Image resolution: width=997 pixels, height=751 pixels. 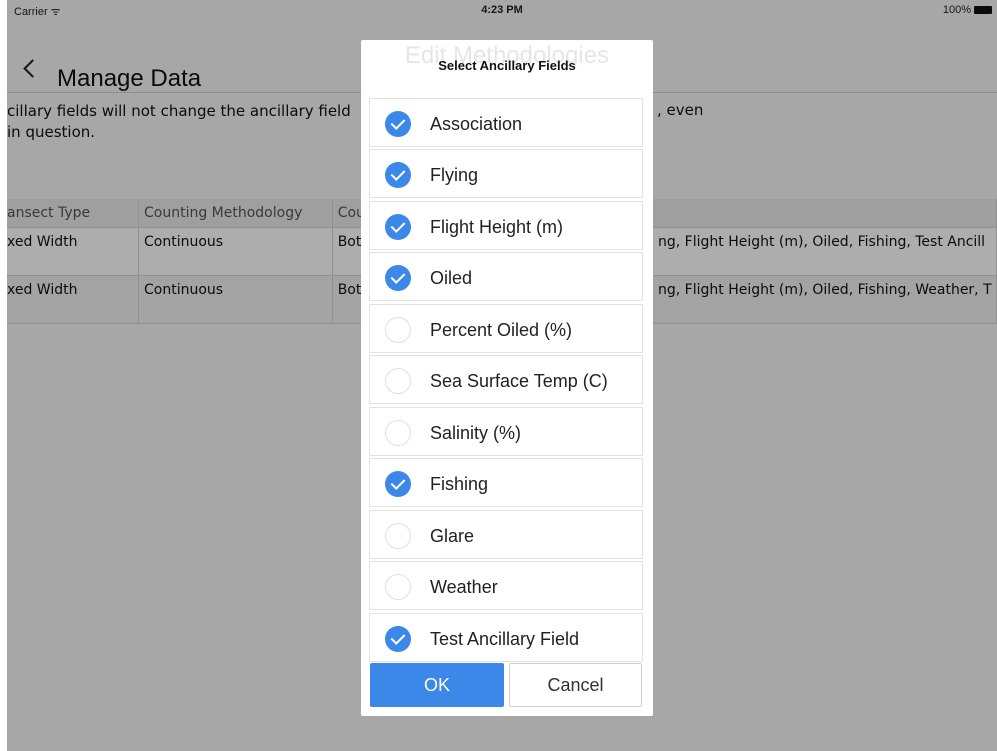 I want to click on list-item-label: Percent Oiled (%), so click(x=501, y=330).